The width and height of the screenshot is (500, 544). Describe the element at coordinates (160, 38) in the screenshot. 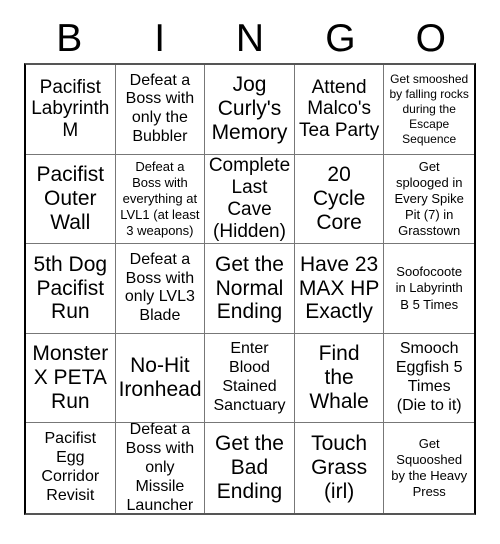

I see `header-letter-i: I` at that location.